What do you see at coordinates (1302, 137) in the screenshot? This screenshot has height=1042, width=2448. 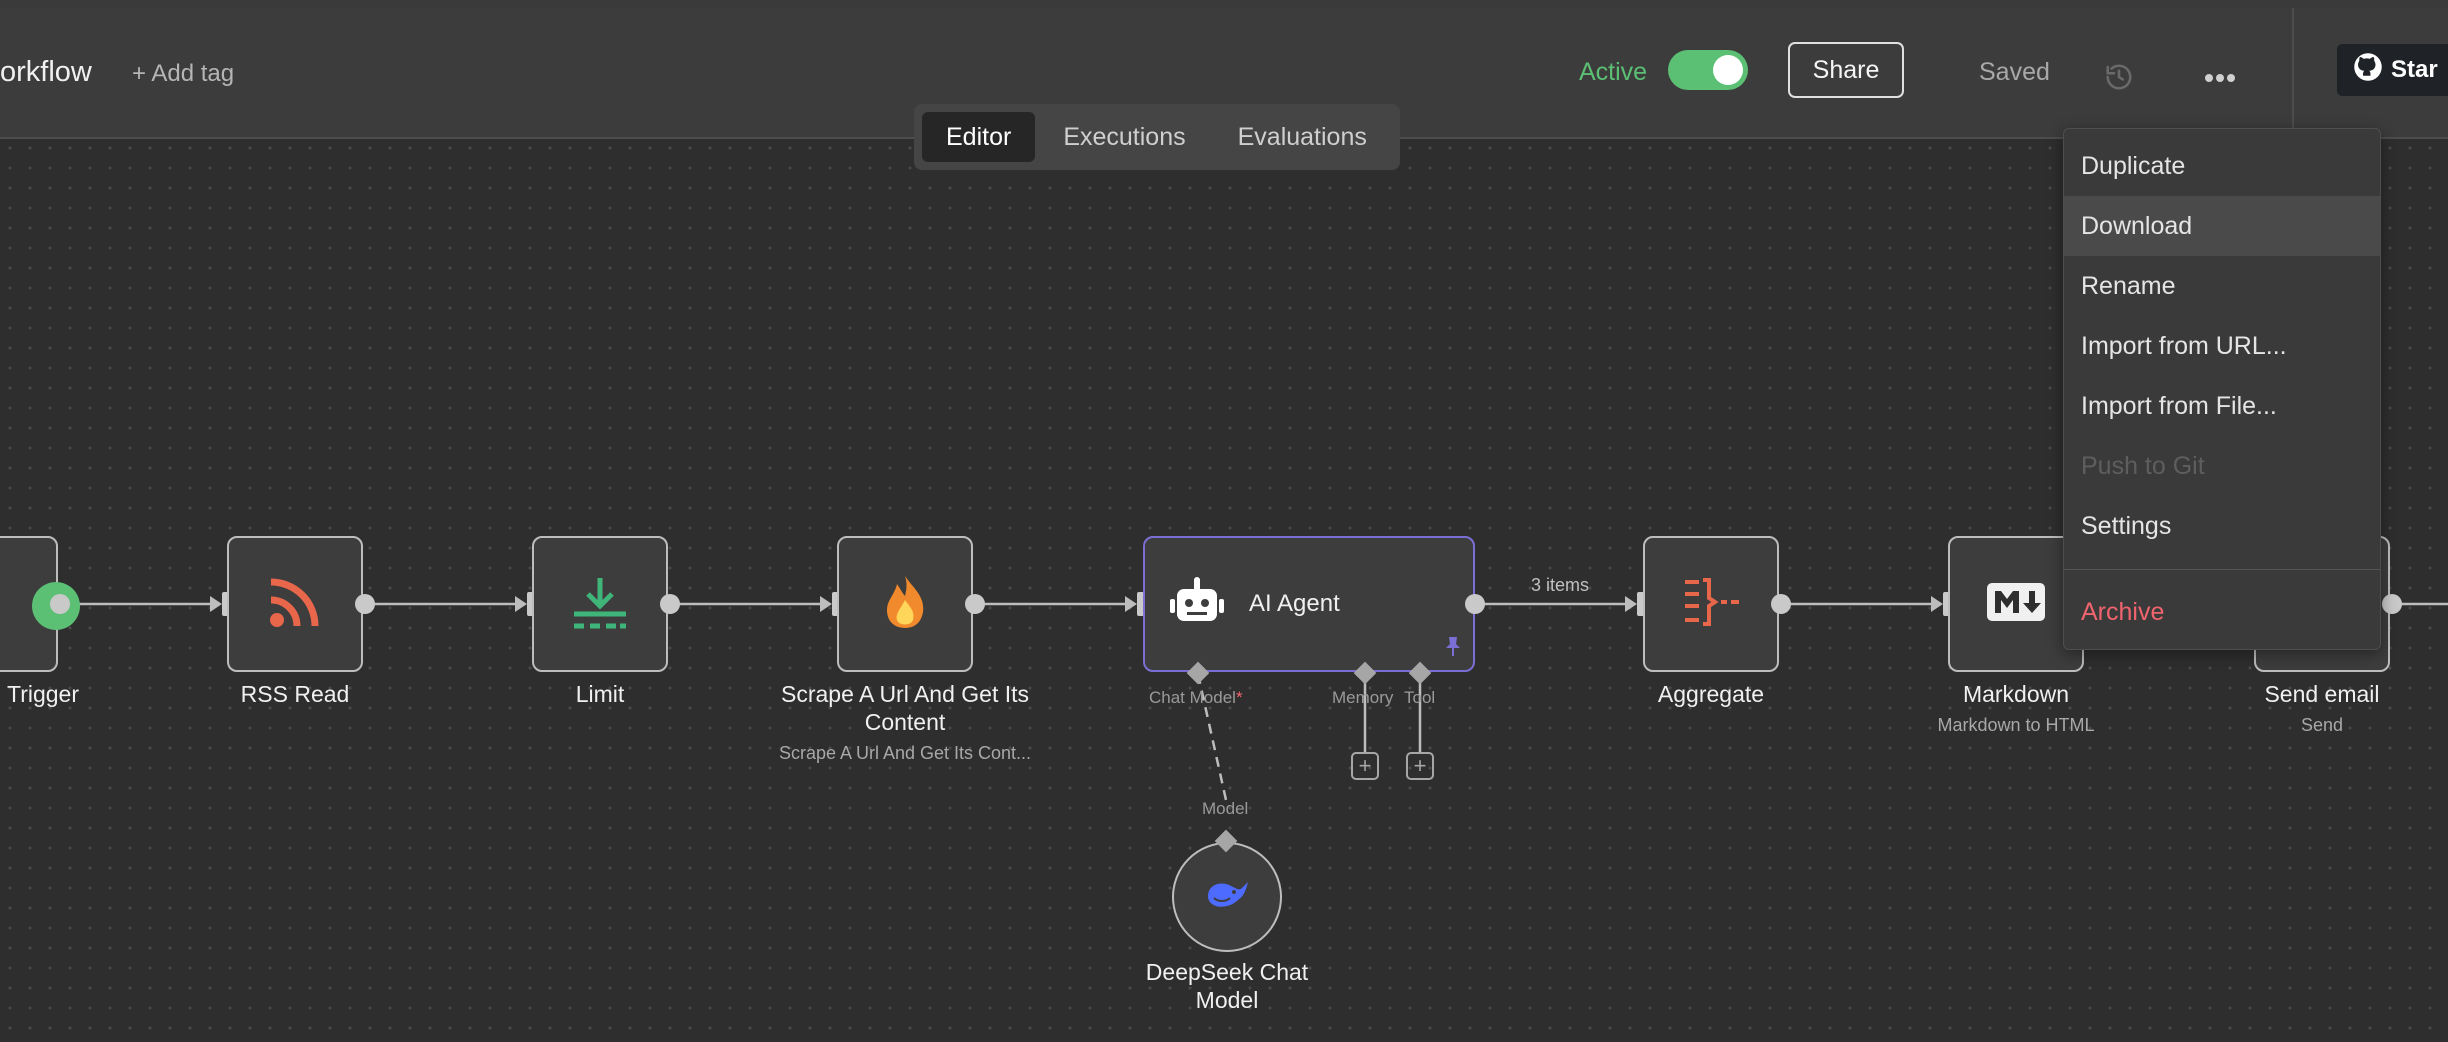 I see `tab-evaluations: Evaluations` at bounding box center [1302, 137].